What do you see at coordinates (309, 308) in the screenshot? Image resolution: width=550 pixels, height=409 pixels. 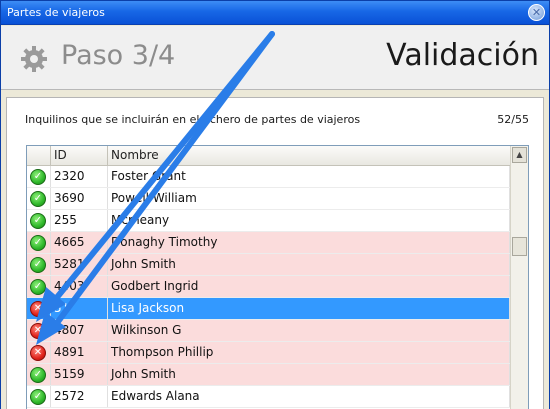 I see `name-cell: Lisa Jackson` at bounding box center [309, 308].